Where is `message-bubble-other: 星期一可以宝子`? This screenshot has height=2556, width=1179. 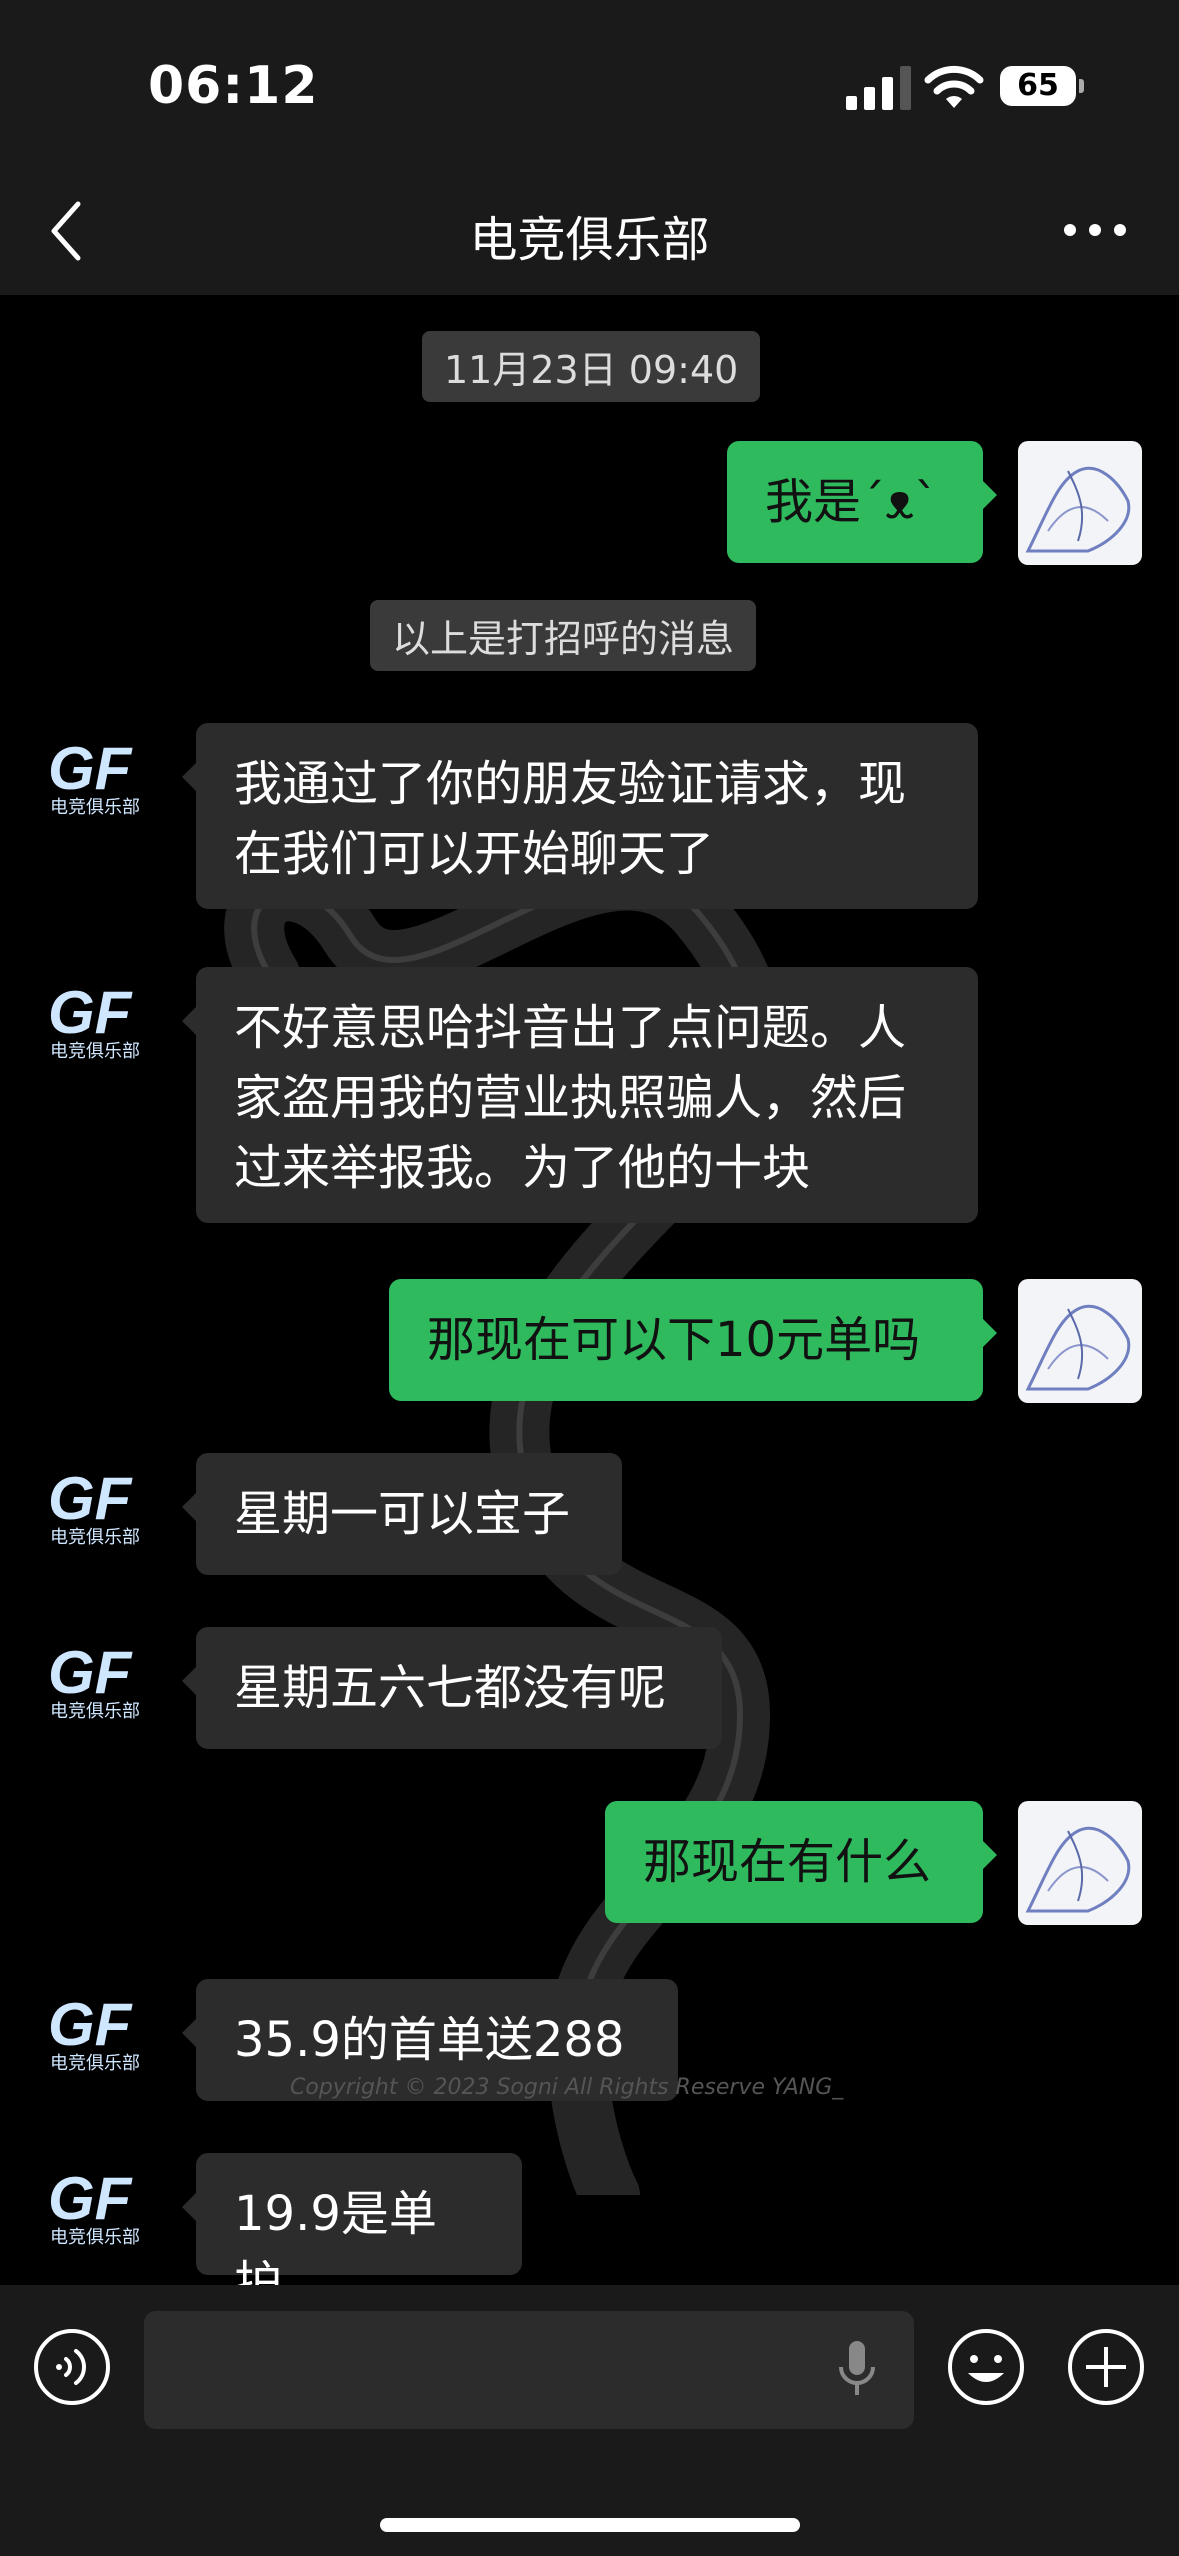 message-bubble-other: 星期一可以宝子 is located at coordinates (402, 1514).